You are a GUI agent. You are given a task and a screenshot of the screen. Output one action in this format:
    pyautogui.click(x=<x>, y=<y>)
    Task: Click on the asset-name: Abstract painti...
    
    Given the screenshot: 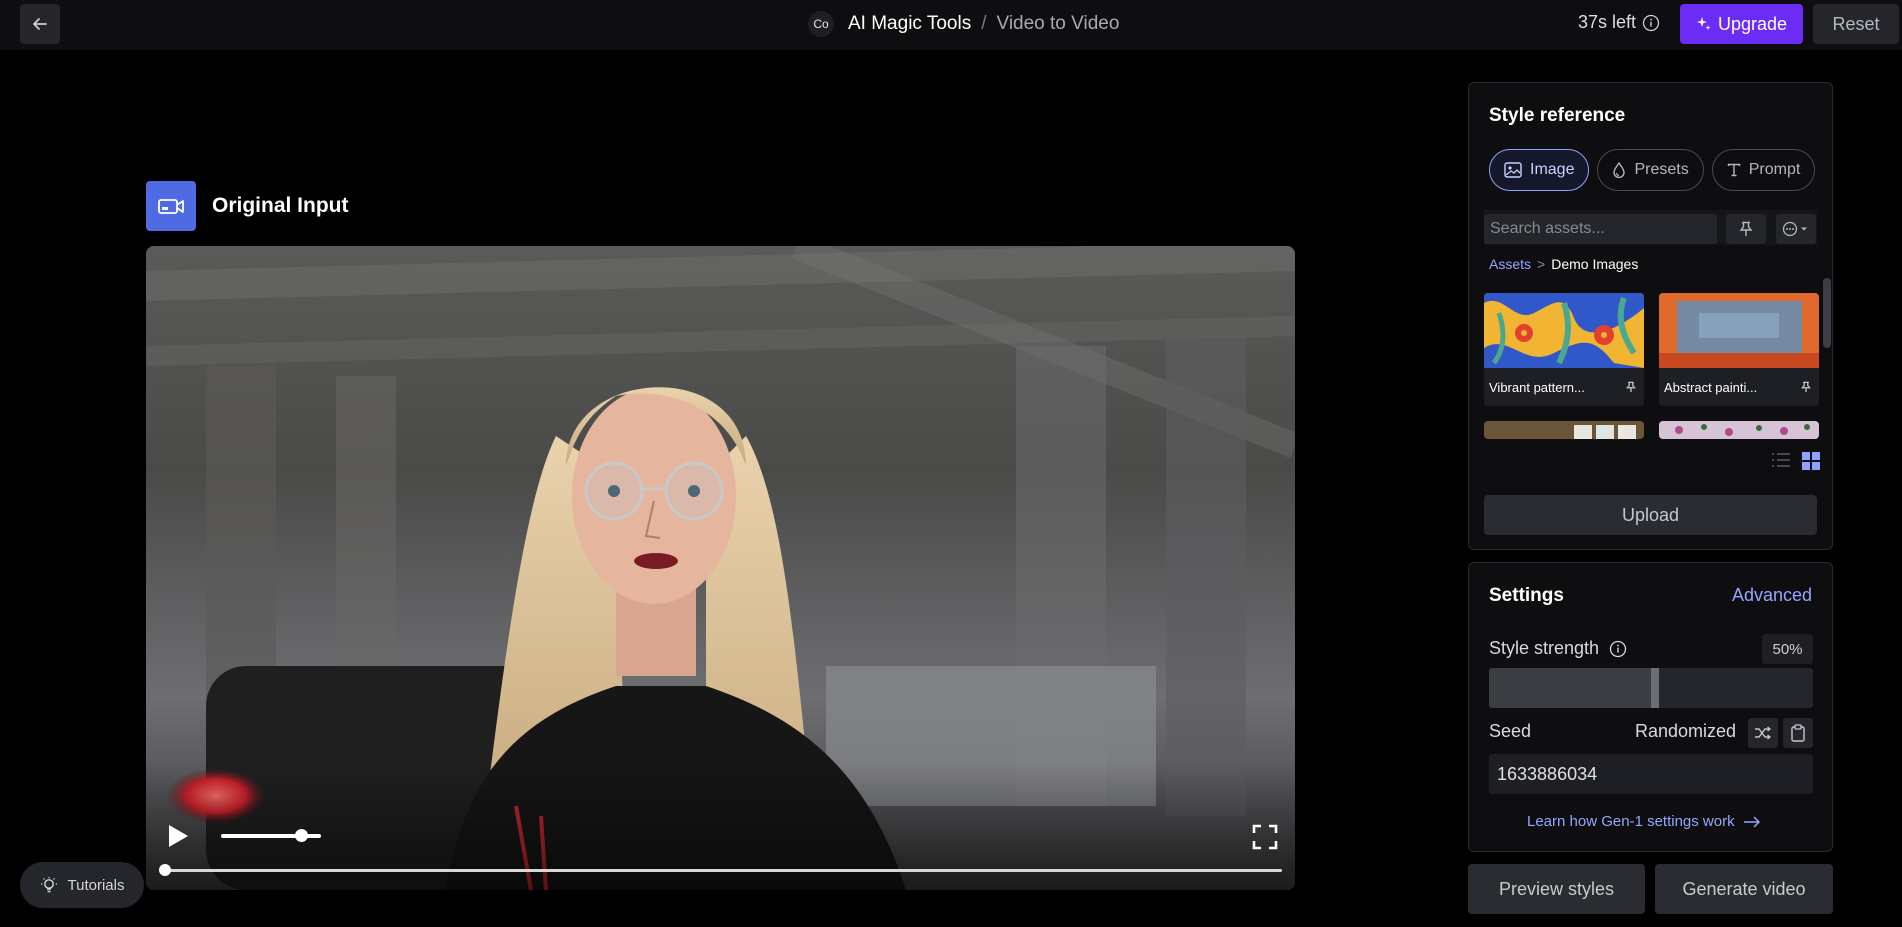 What is the action you would take?
    pyautogui.click(x=1711, y=387)
    